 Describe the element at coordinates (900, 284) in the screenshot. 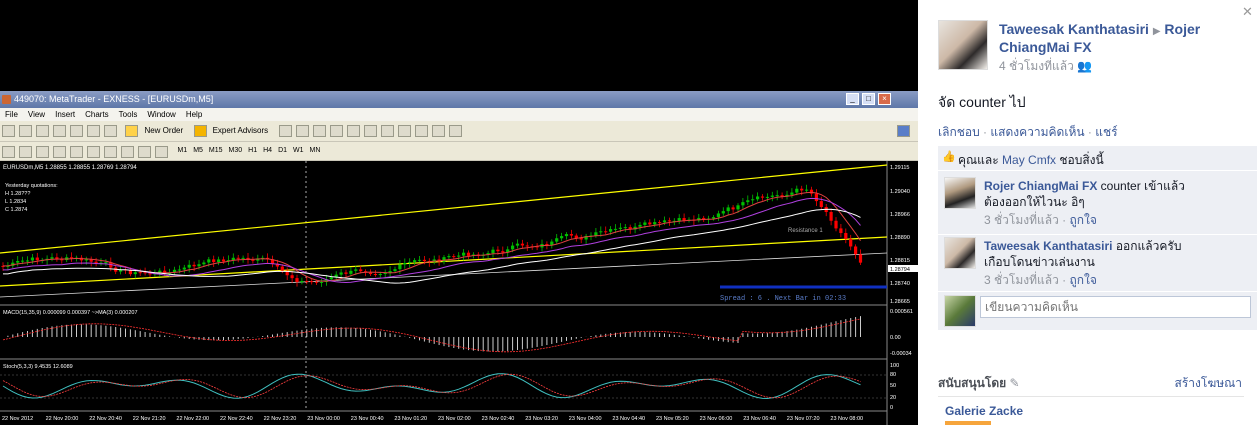

I see `price-tick: 1.28740` at that location.